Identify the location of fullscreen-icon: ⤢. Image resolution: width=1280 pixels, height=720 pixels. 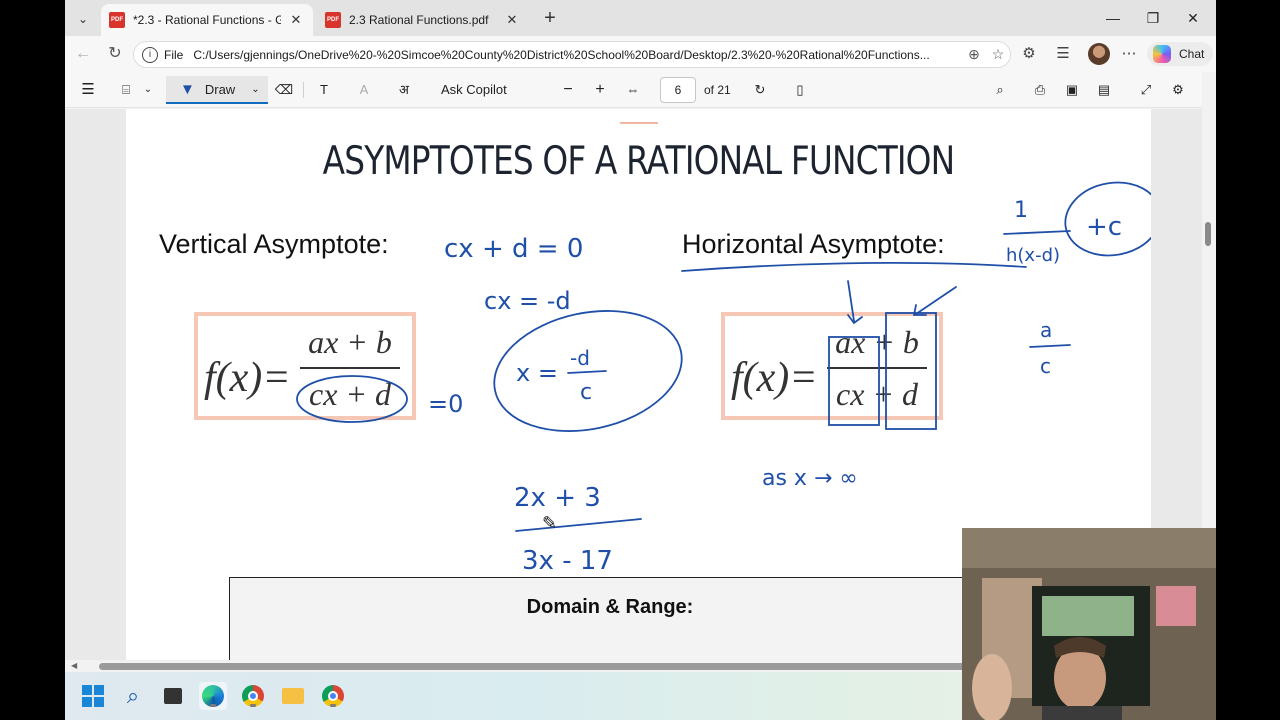
(1146, 90).